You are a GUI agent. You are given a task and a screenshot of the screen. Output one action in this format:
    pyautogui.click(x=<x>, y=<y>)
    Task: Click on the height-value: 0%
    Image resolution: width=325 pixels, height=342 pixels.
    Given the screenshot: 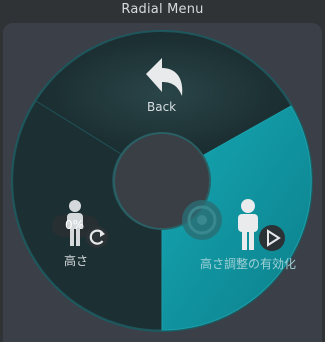 What is the action you would take?
    pyautogui.click(x=75, y=225)
    